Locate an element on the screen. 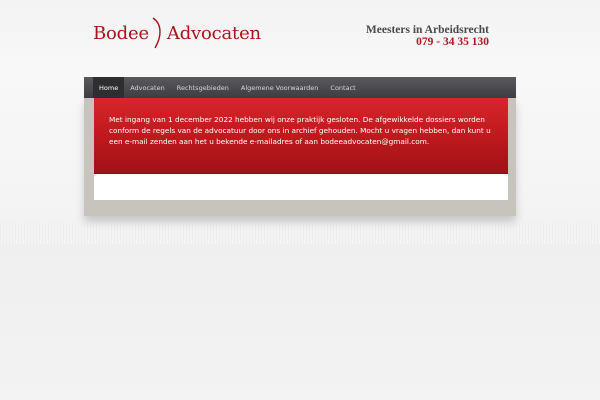  logo-swoosh-icon is located at coordinates (156, 33).